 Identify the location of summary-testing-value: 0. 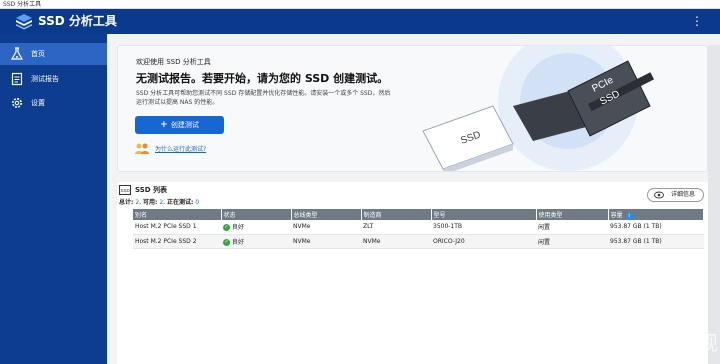
(197, 202).